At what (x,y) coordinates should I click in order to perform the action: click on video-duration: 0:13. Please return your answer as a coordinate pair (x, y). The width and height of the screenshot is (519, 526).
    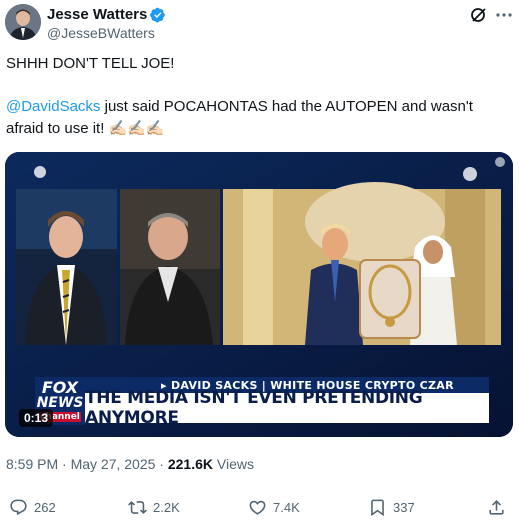
    Looking at the image, I should click on (36, 418).